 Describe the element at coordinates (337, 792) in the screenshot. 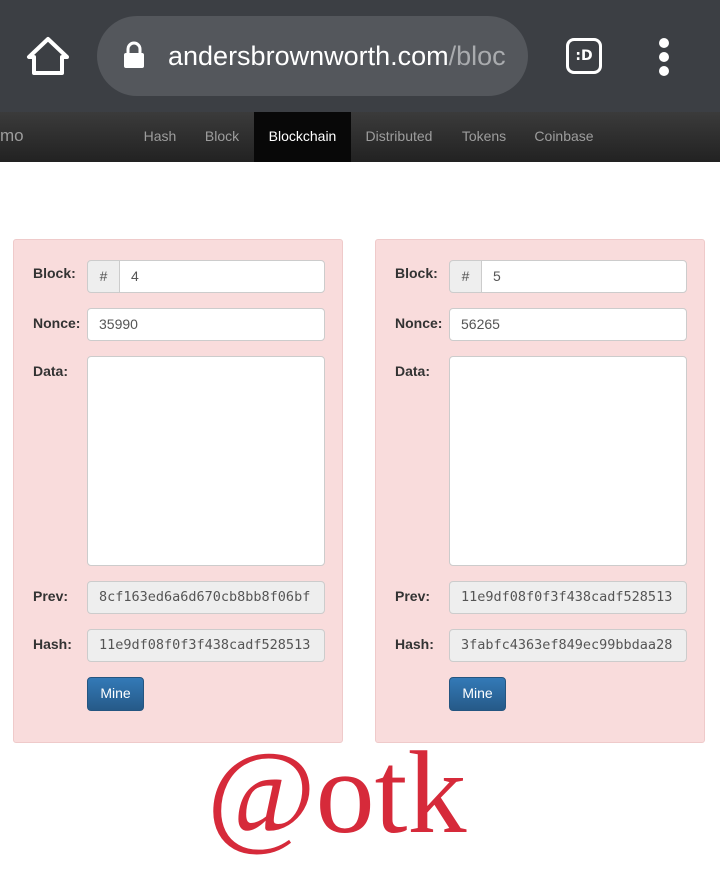

I see `watermark-text: @otk` at that location.